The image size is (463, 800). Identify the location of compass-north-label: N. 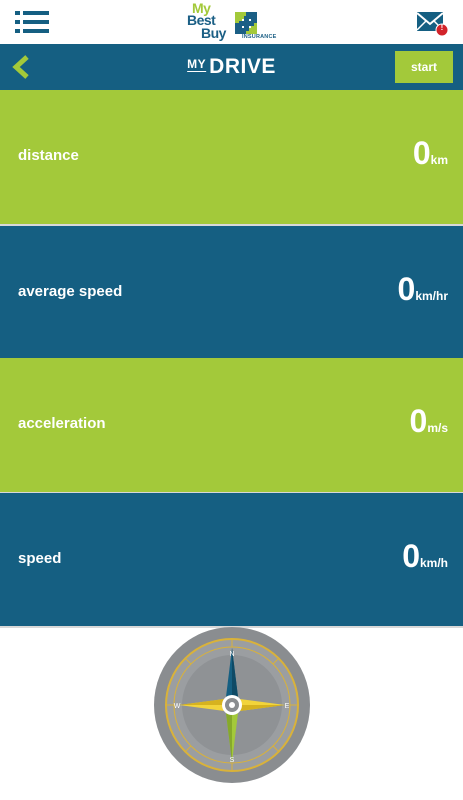
(231, 654).